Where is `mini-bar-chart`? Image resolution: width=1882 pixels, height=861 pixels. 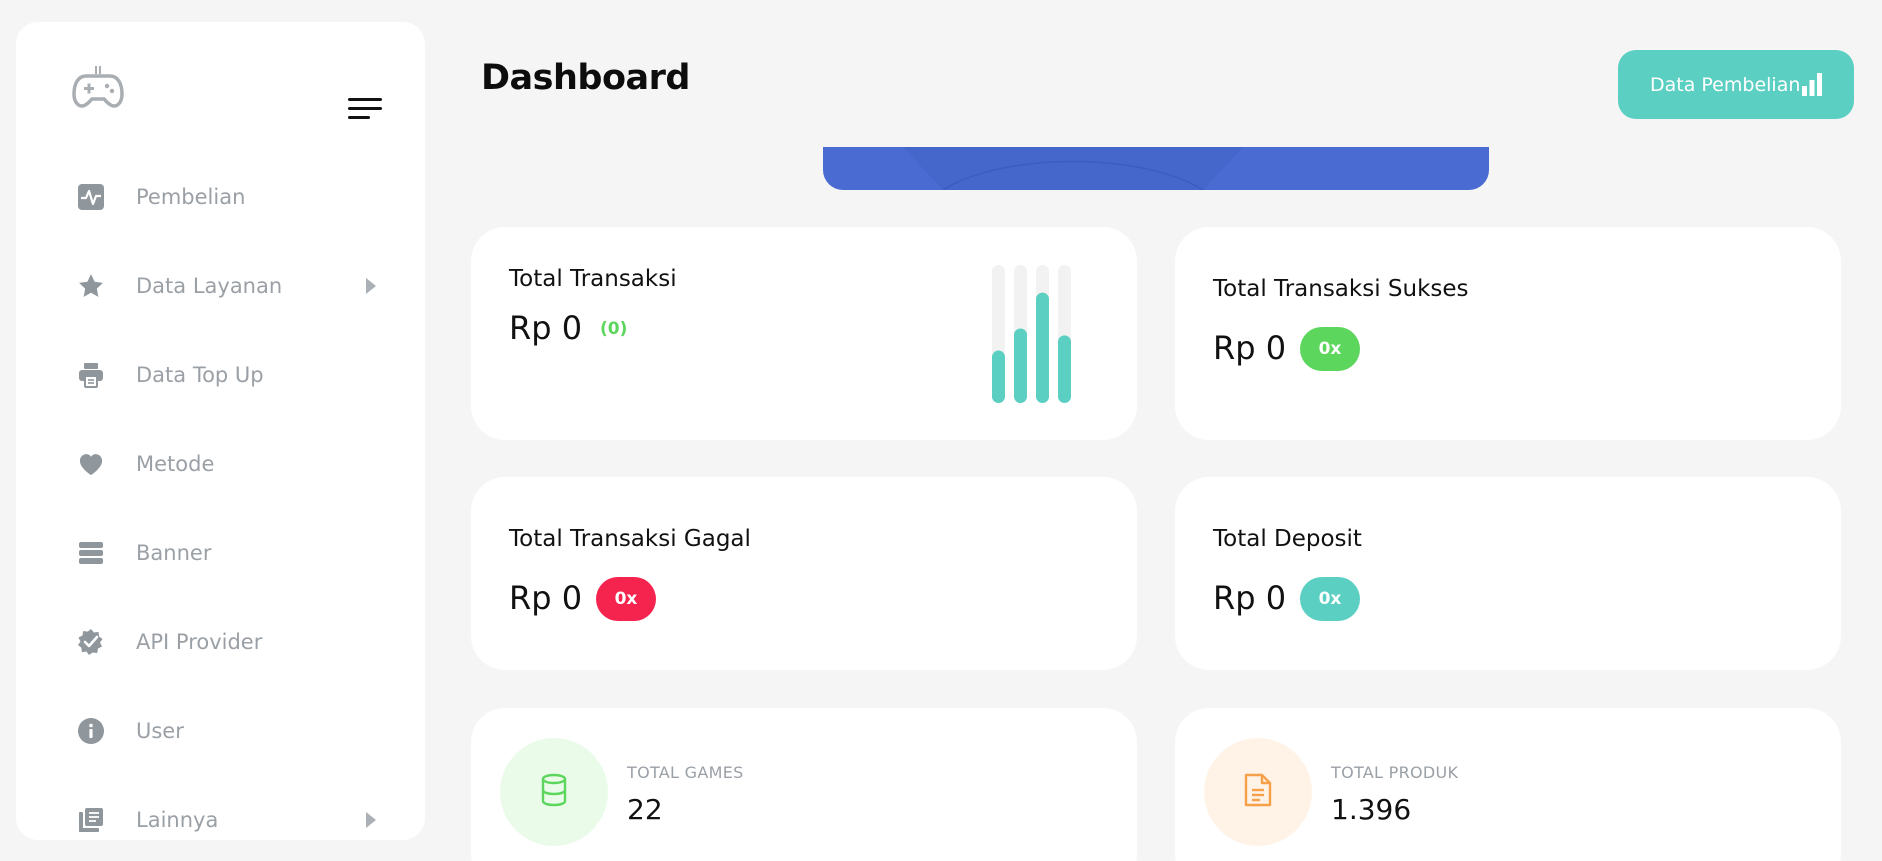 mini-bar-chart is located at coordinates (1031, 334).